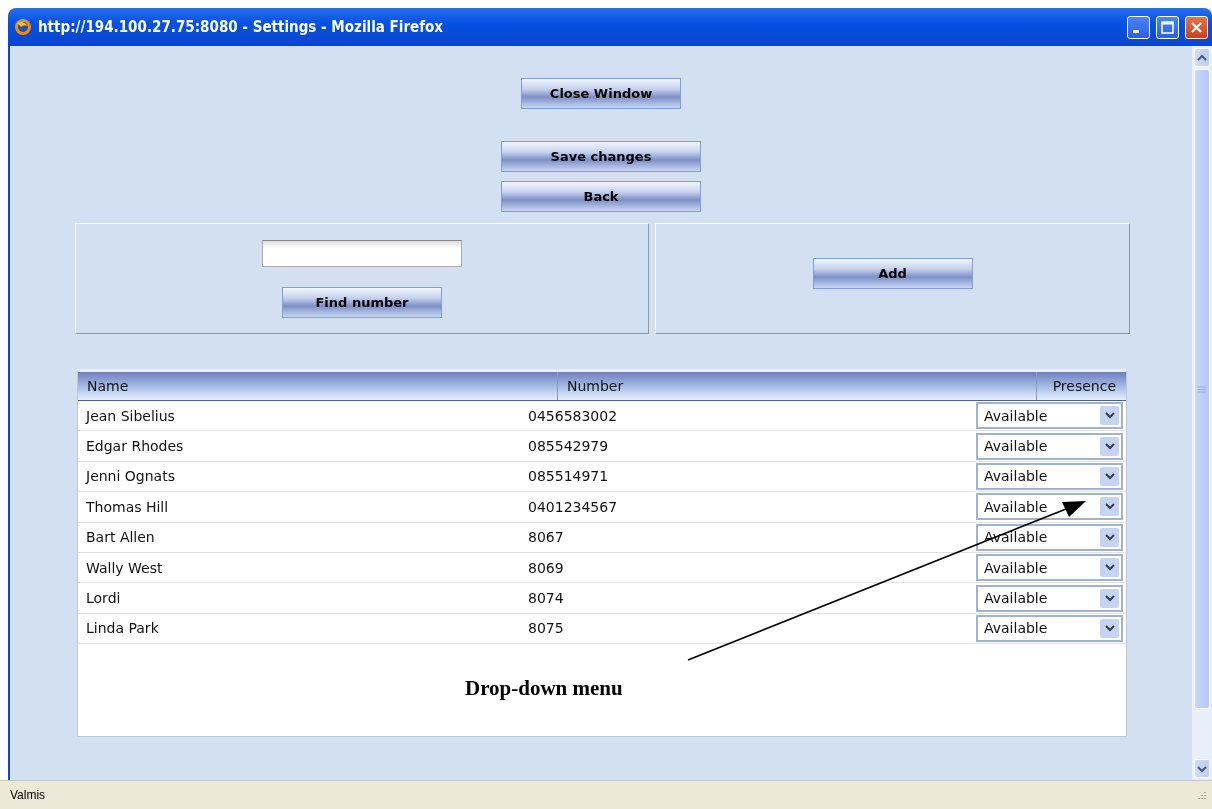 This screenshot has height=809, width=1212. What do you see at coordinates (601, 196) in the screenshot?
I see `back-button: Back` at bounding box center [601, 196].